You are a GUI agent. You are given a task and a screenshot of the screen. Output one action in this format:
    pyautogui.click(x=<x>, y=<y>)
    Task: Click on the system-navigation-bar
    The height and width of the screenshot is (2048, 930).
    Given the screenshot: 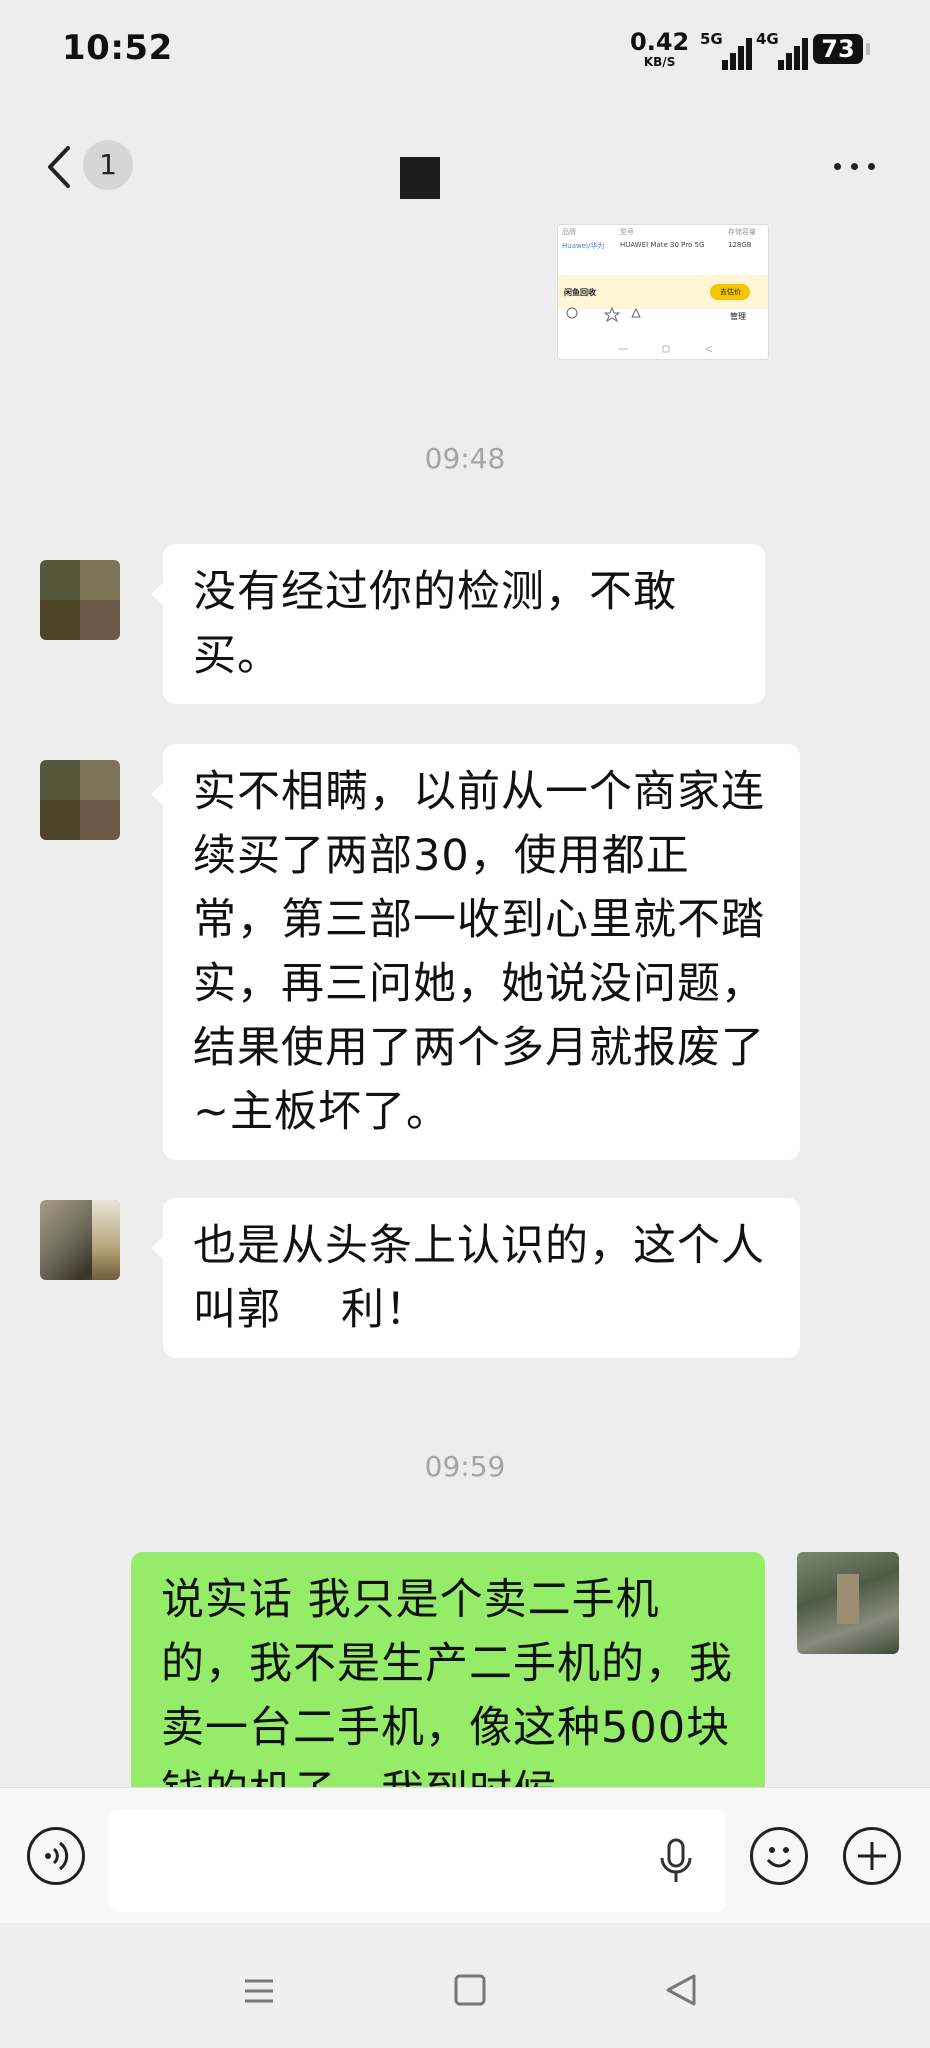 What is the action you would take?
    pyautogui.click(x=465, y=1985)
    